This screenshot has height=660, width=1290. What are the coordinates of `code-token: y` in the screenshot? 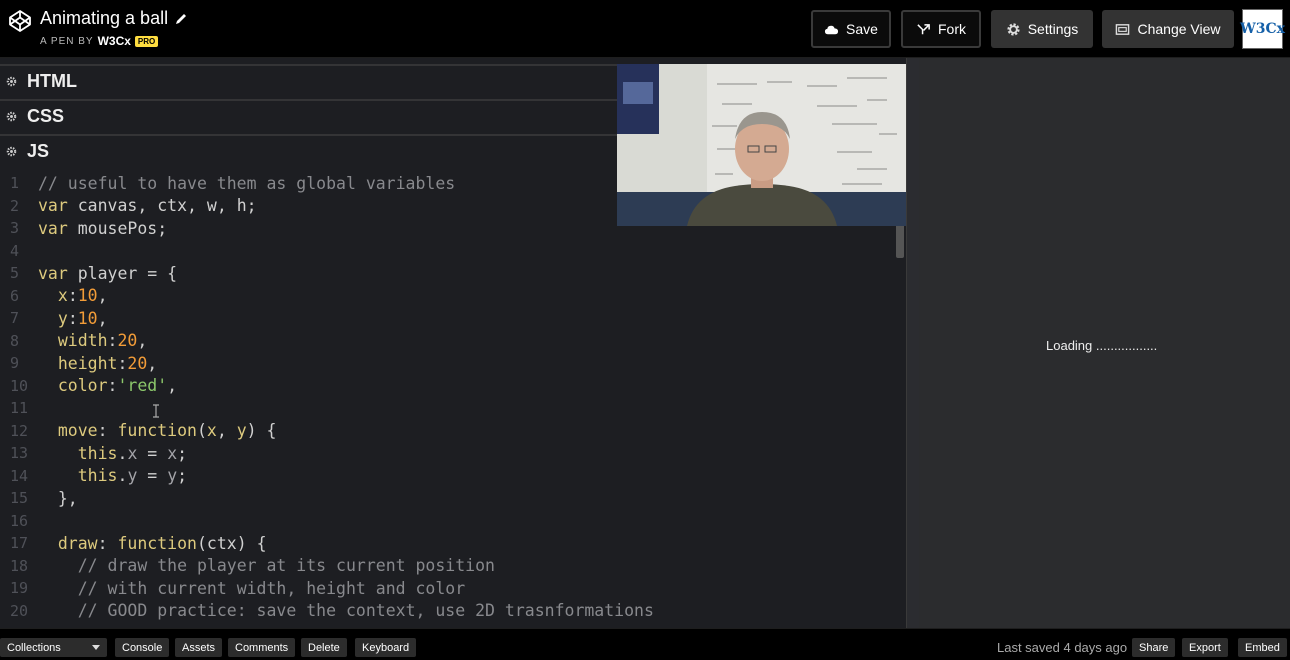 It's located at (132, 475).